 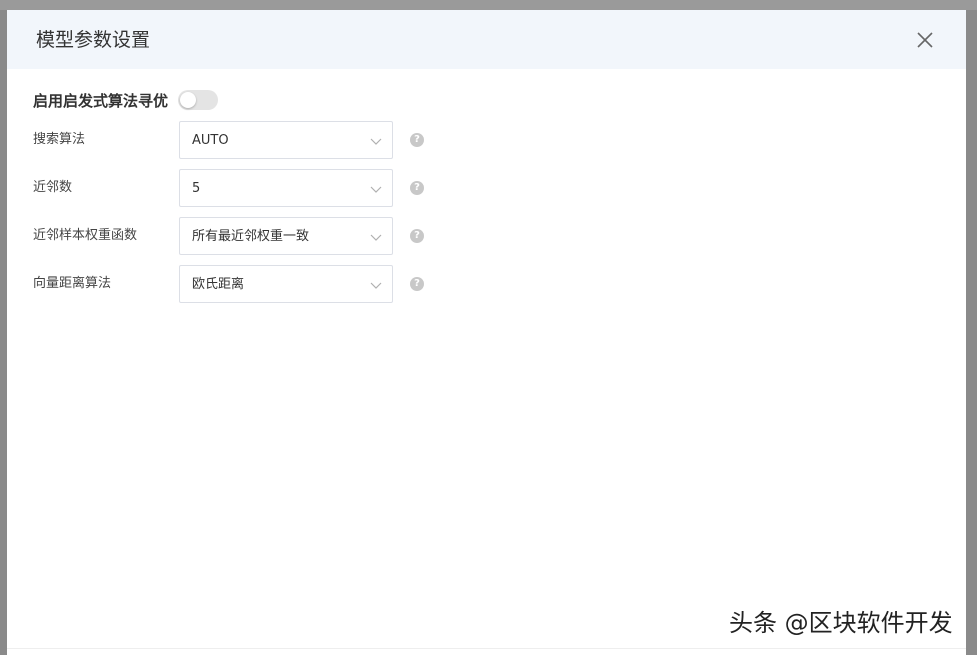 I want to click on weight-function-value: 所有最近邻权重一致, so click(x=251, y=236).